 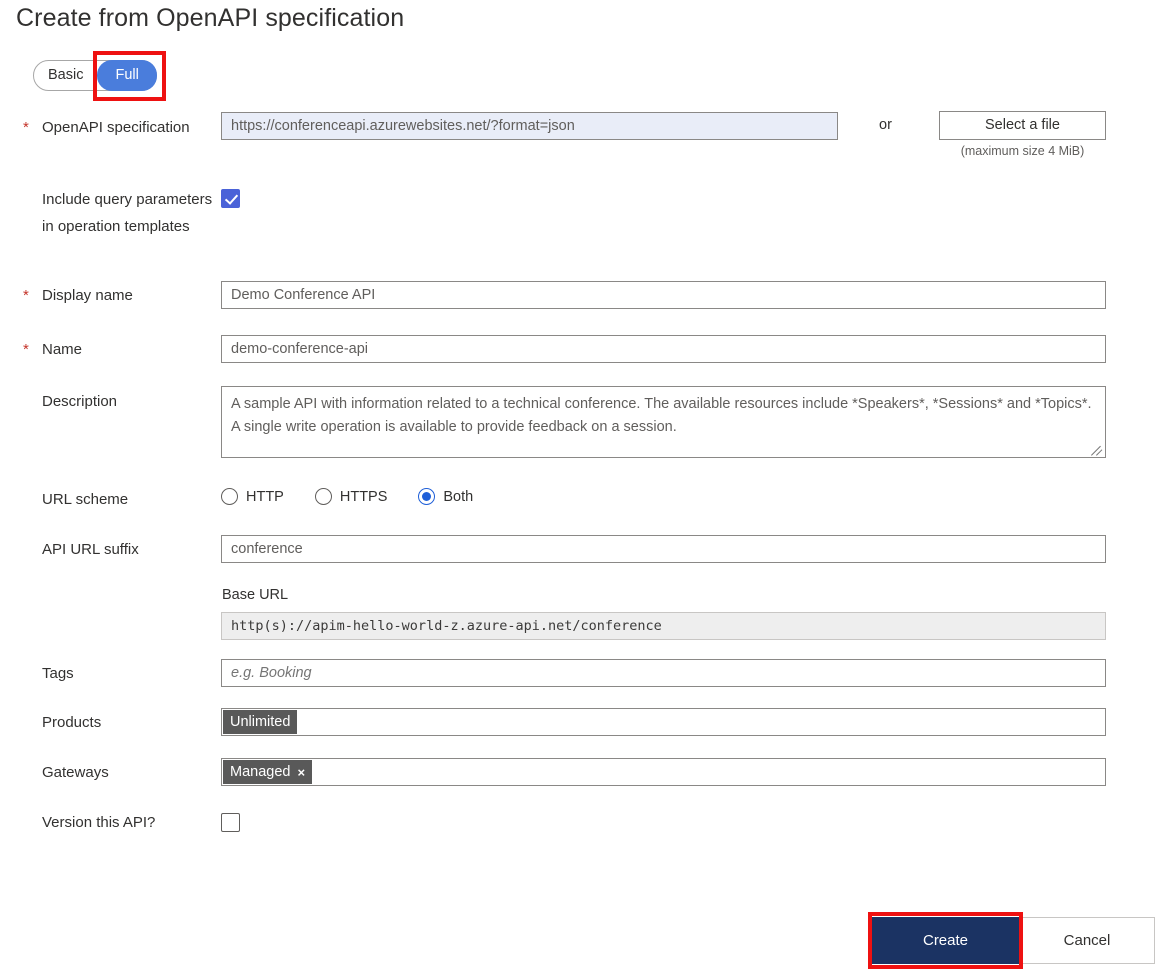 What do you see at coordinates (663, 349) in the screenshot?
I see `name-input: demo-conference-api` at bounding box center [663, 349].